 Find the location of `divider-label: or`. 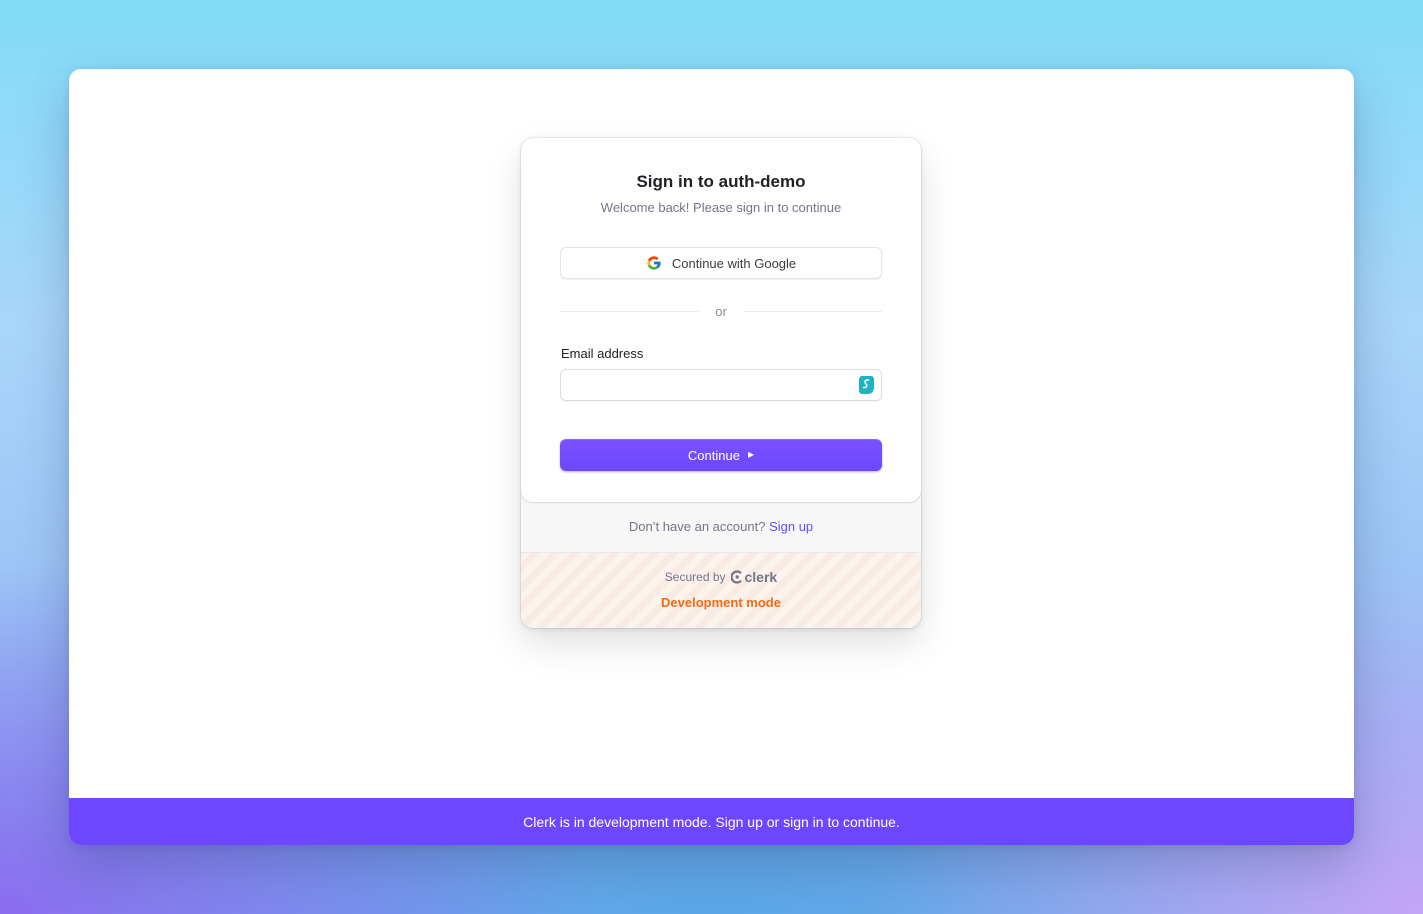

divider-label: or is located at coordinates (721, 311).